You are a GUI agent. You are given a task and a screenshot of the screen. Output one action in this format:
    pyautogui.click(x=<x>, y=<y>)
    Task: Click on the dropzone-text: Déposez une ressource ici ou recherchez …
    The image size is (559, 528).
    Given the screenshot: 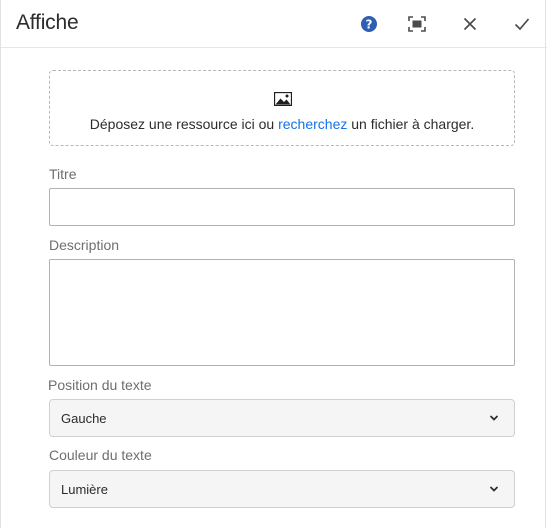 What is the action you would take?
    pyautogui.click(x=282, y=124)
    